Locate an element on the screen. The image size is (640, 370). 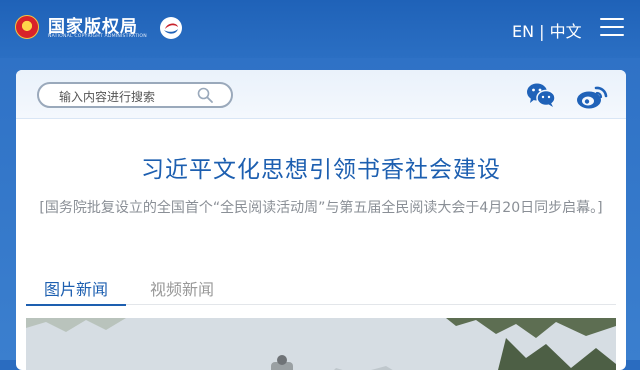
national-emblem-icon is located at coordinates (27, 27).